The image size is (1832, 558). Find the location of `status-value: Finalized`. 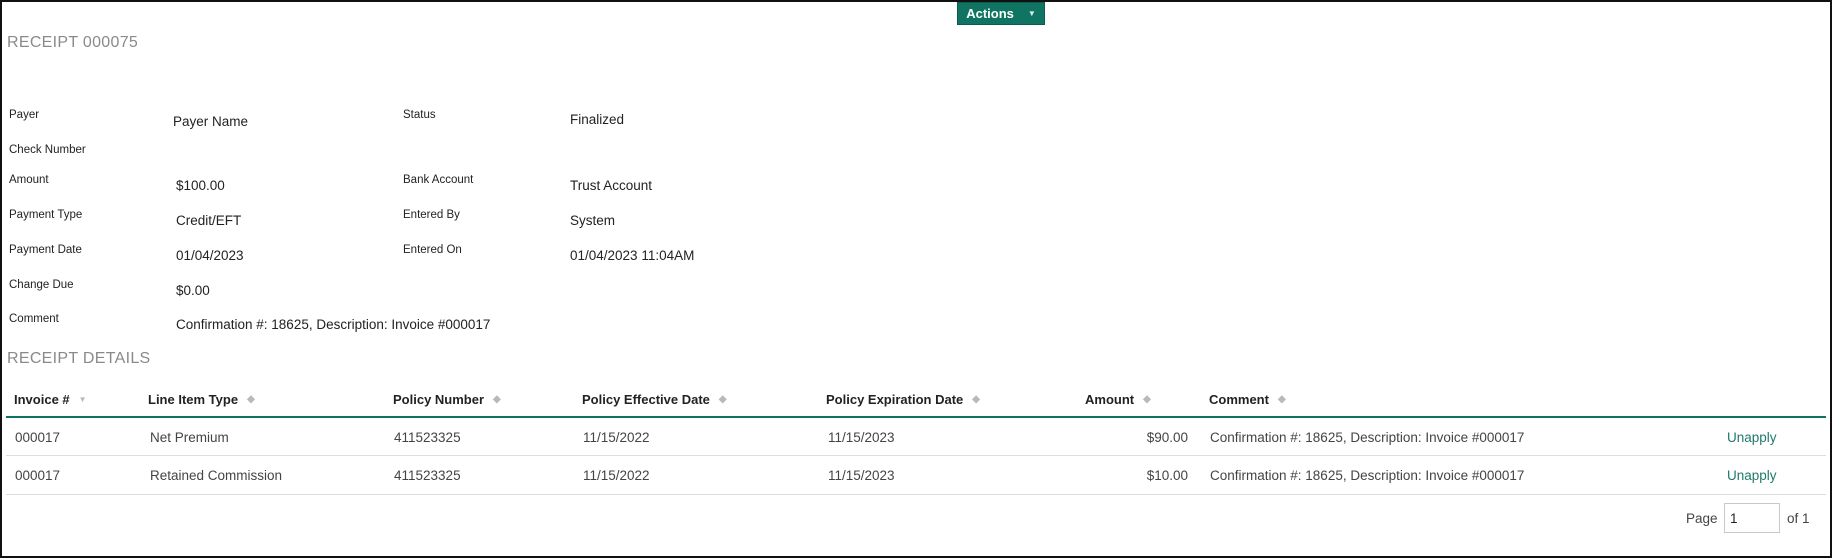

status-value: Finalized is located at coordinates (597, 119).